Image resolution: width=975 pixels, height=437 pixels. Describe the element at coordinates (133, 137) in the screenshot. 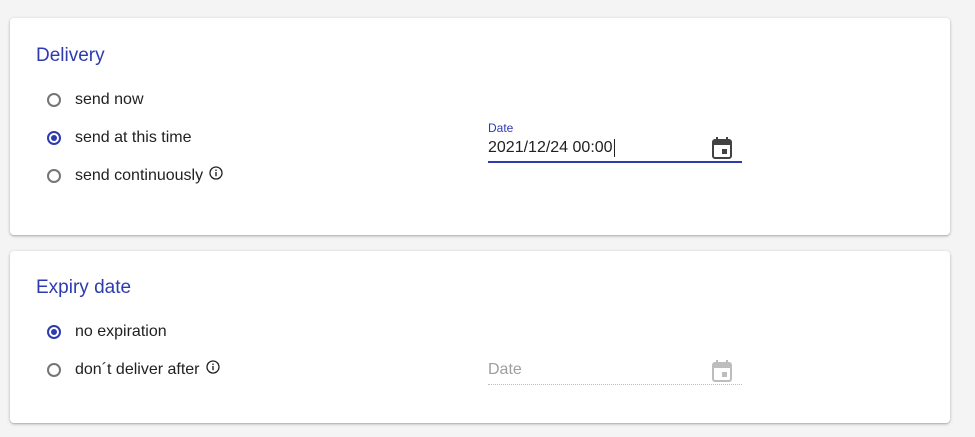

I see `radio-label: send at this time` at that location.